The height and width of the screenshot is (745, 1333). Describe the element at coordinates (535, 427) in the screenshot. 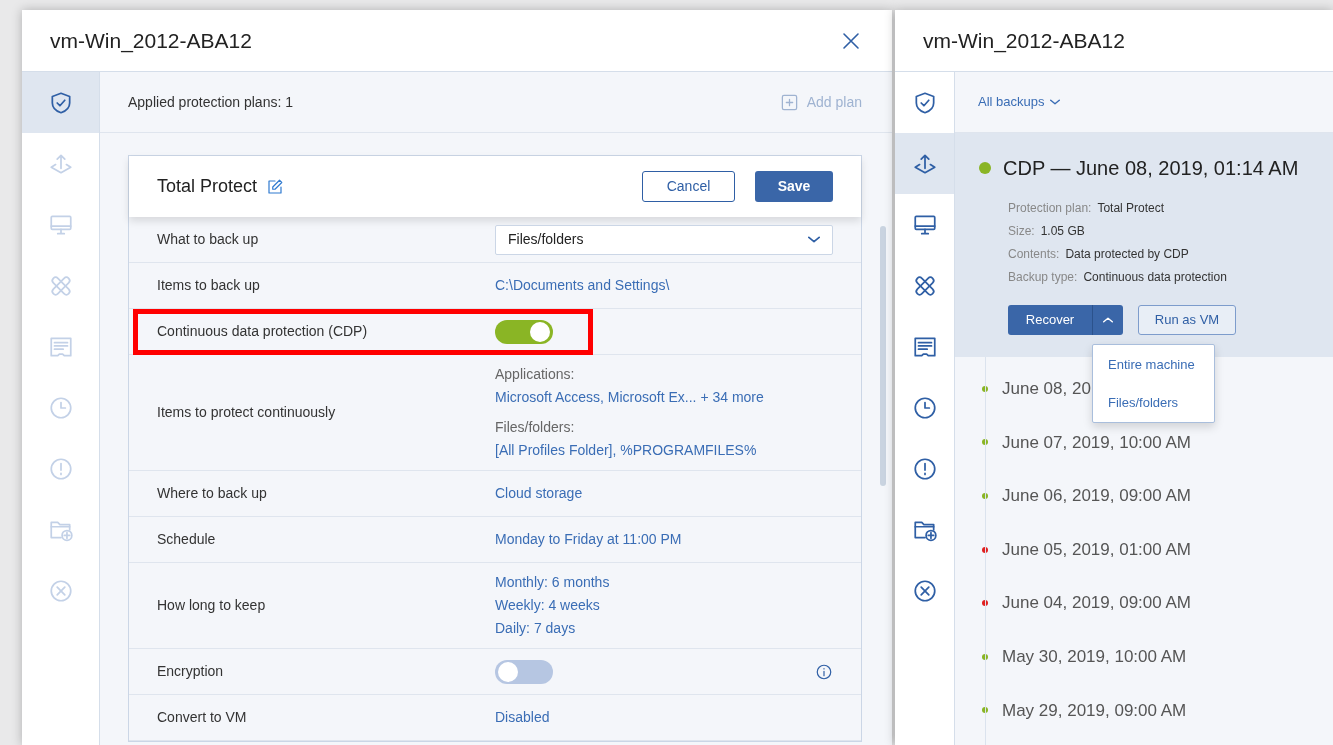

I see `group-heading: Files/folders:` at that location.